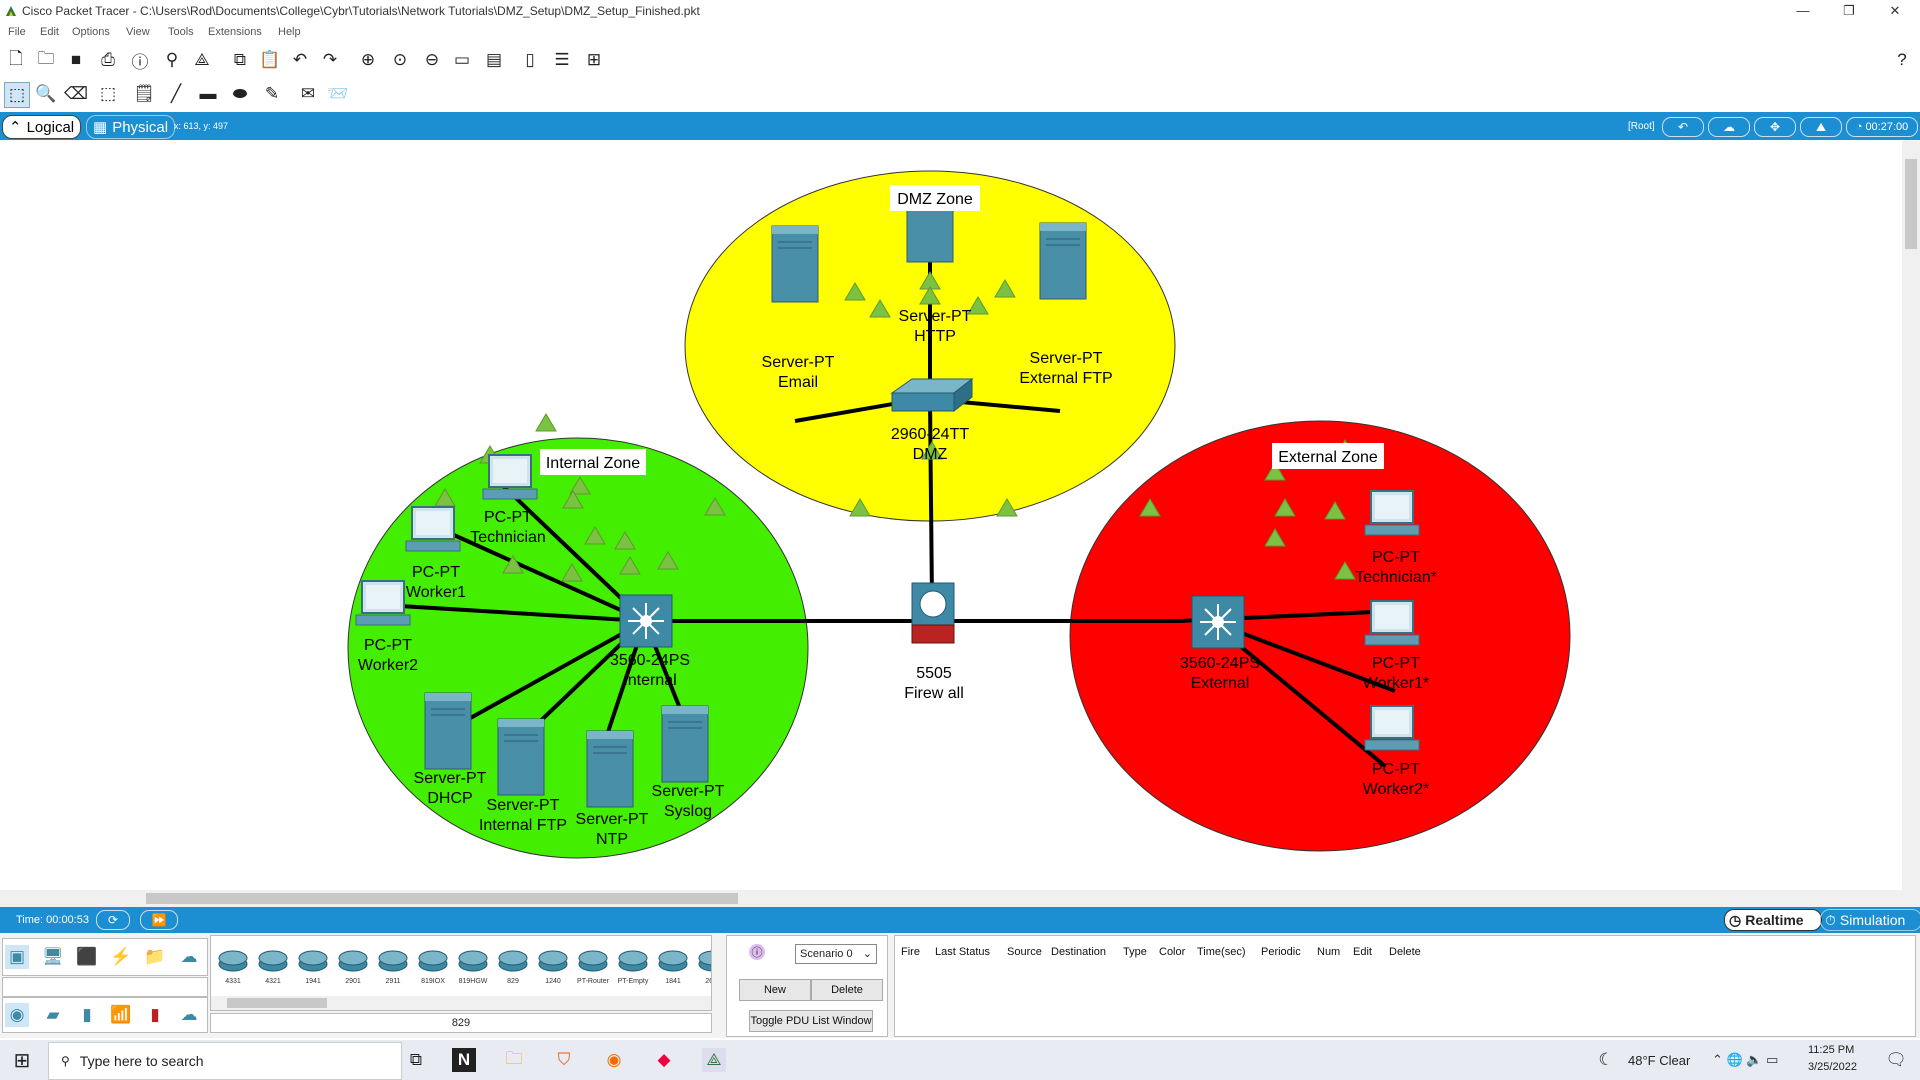 This screenshot has height=1080, width=1920. I want to click on copy-icon: ⧉, so click(240, 60).